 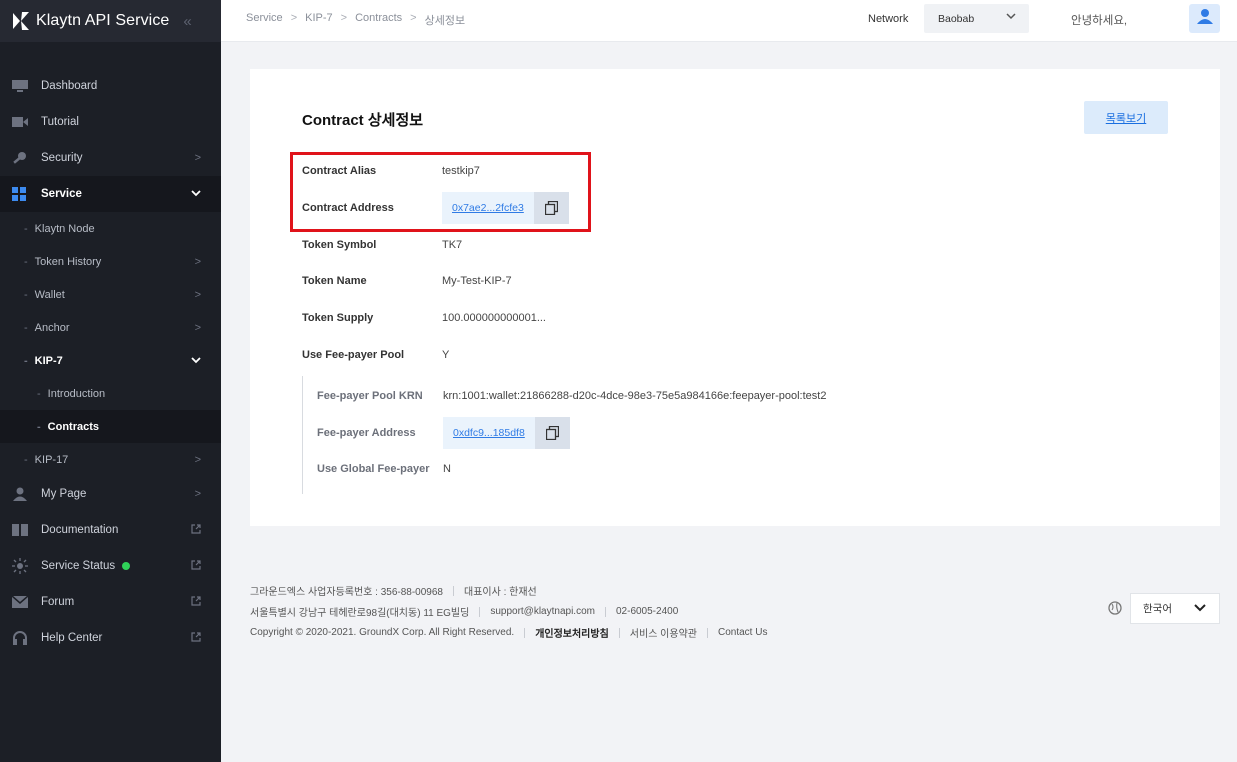 What do you see at coordinates (51, 459) in the screenshot?
I see `sidebar-item-label: KIP-17` at bounding box center [51, 459].